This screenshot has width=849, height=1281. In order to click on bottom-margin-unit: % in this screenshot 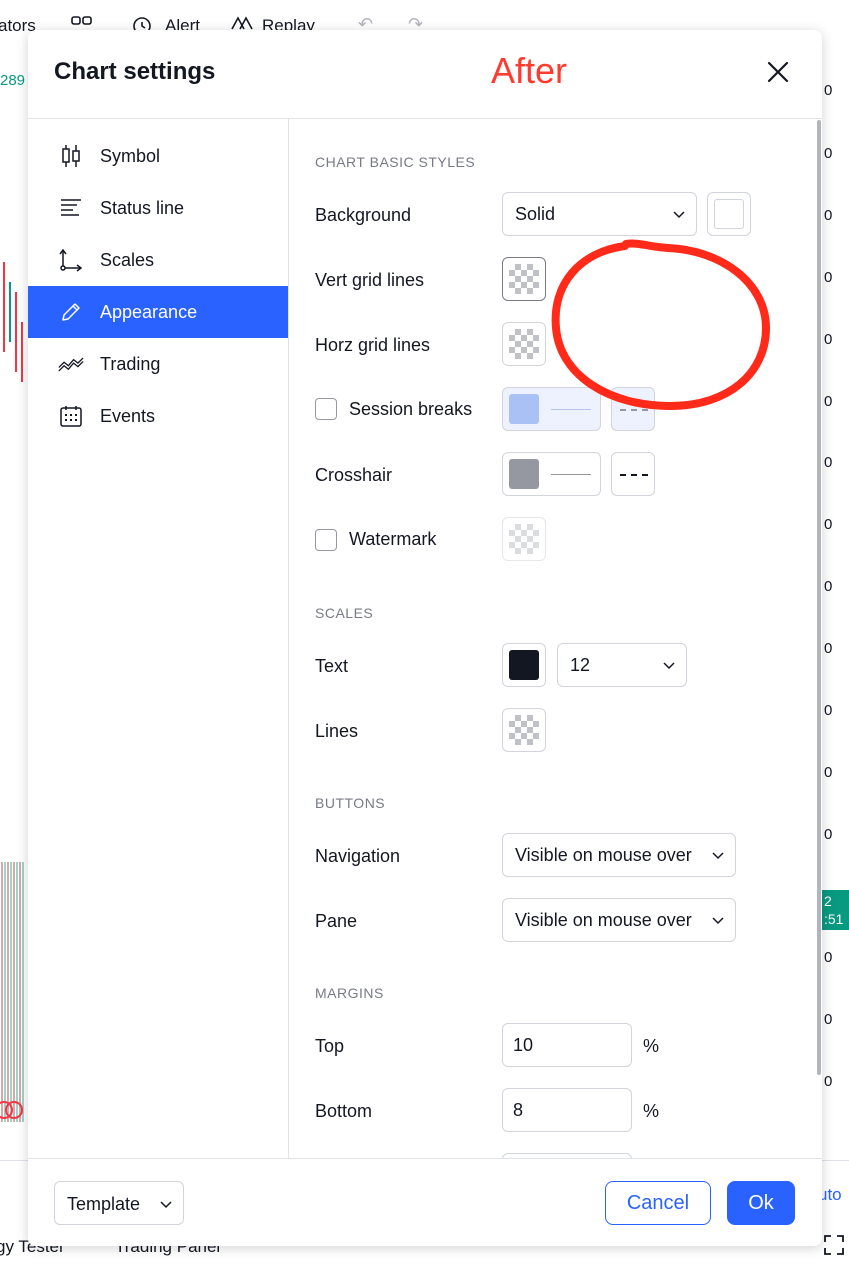, I will do `click(651, 1111)`.